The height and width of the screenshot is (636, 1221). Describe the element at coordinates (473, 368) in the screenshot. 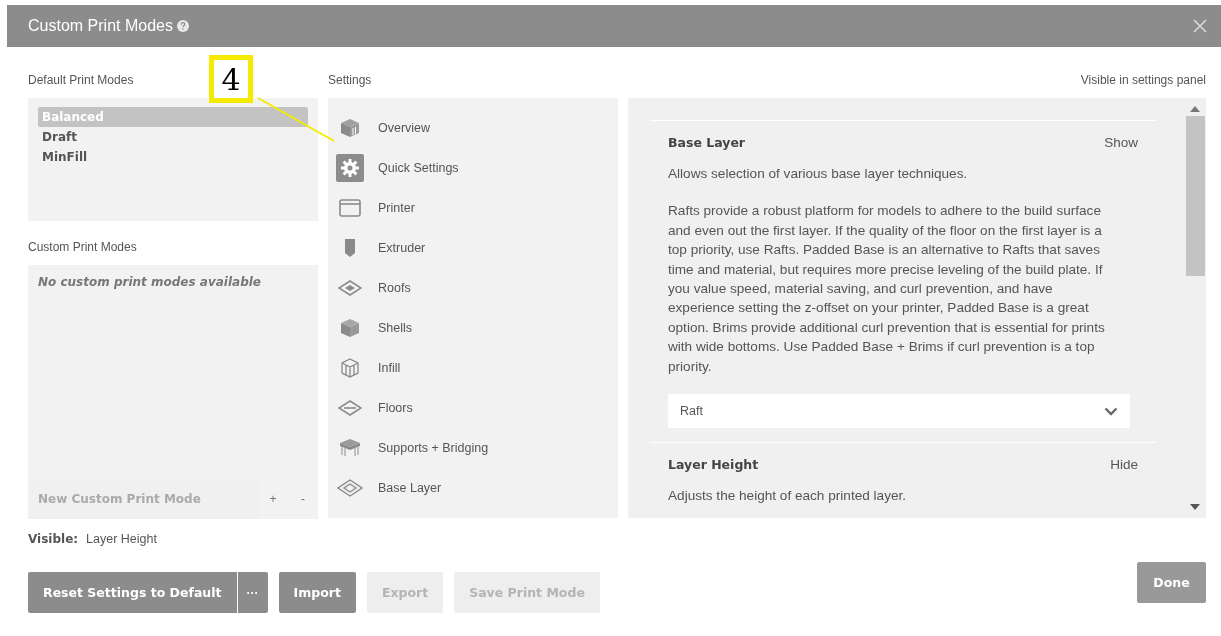

I see `settings-item: Infill` at that location.